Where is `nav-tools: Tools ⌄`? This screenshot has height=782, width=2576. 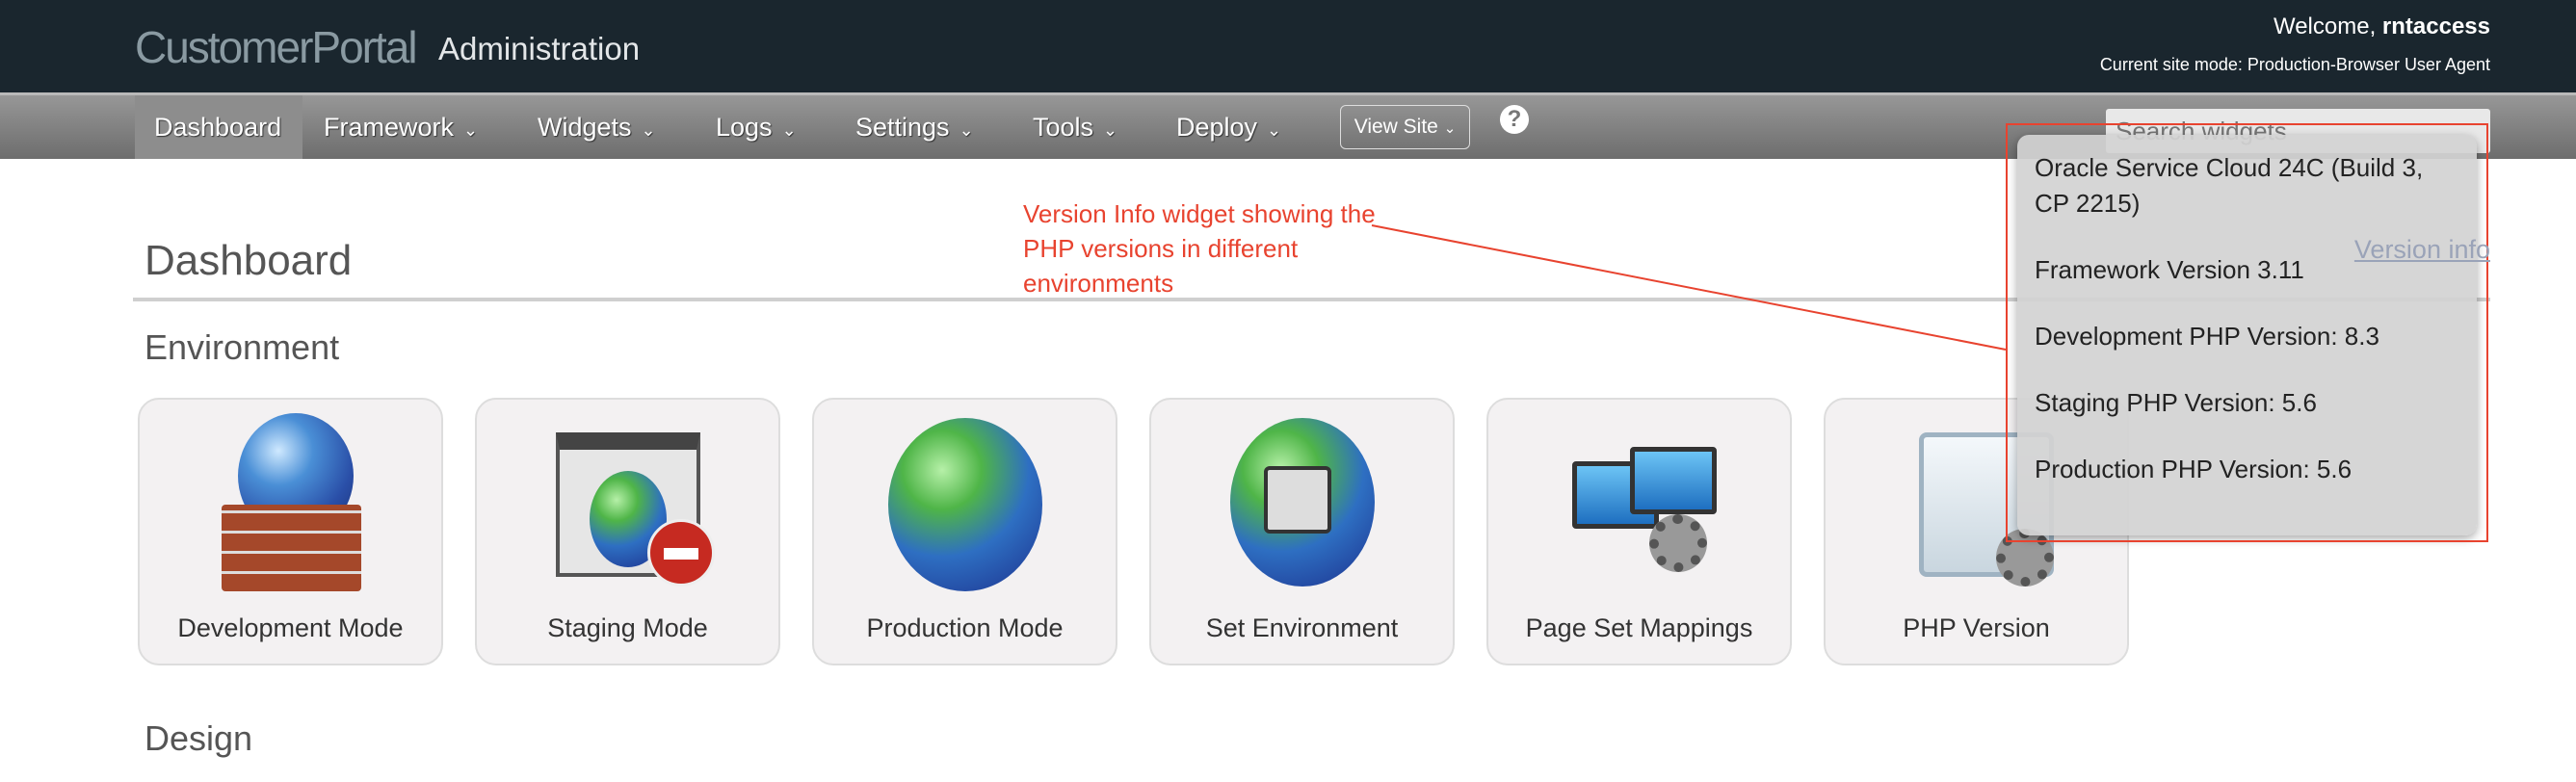
nav-tools: Tools ⌄ is located at coordinates (1075, 127).